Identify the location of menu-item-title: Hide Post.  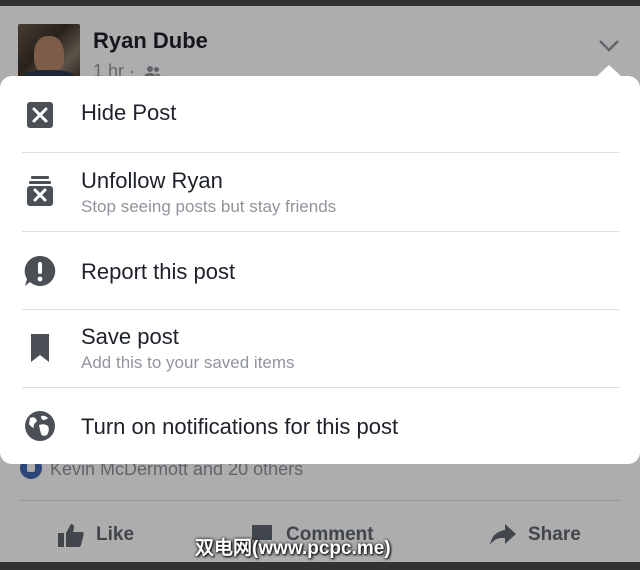
(129, 112).